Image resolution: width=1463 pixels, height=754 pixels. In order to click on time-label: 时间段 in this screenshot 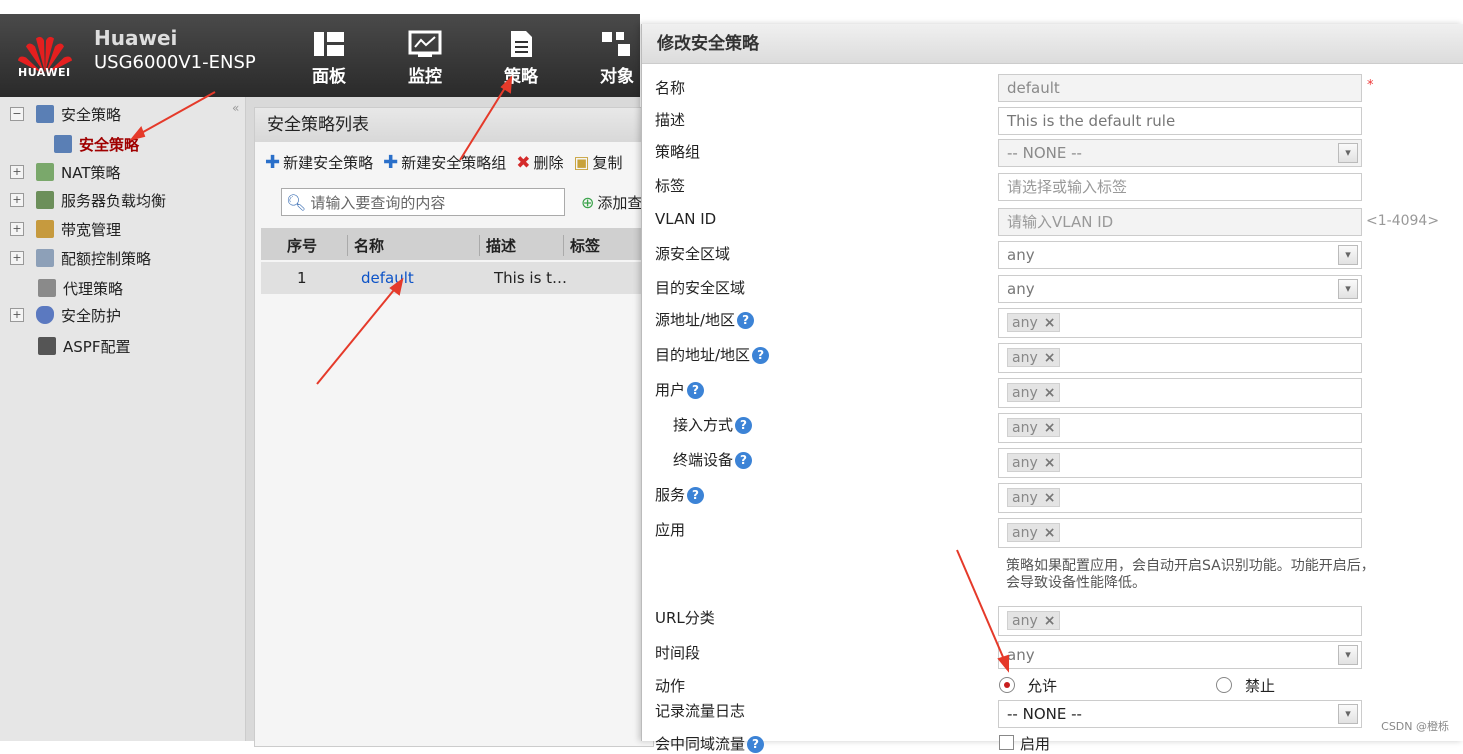, I will do `click(678, 653)`.